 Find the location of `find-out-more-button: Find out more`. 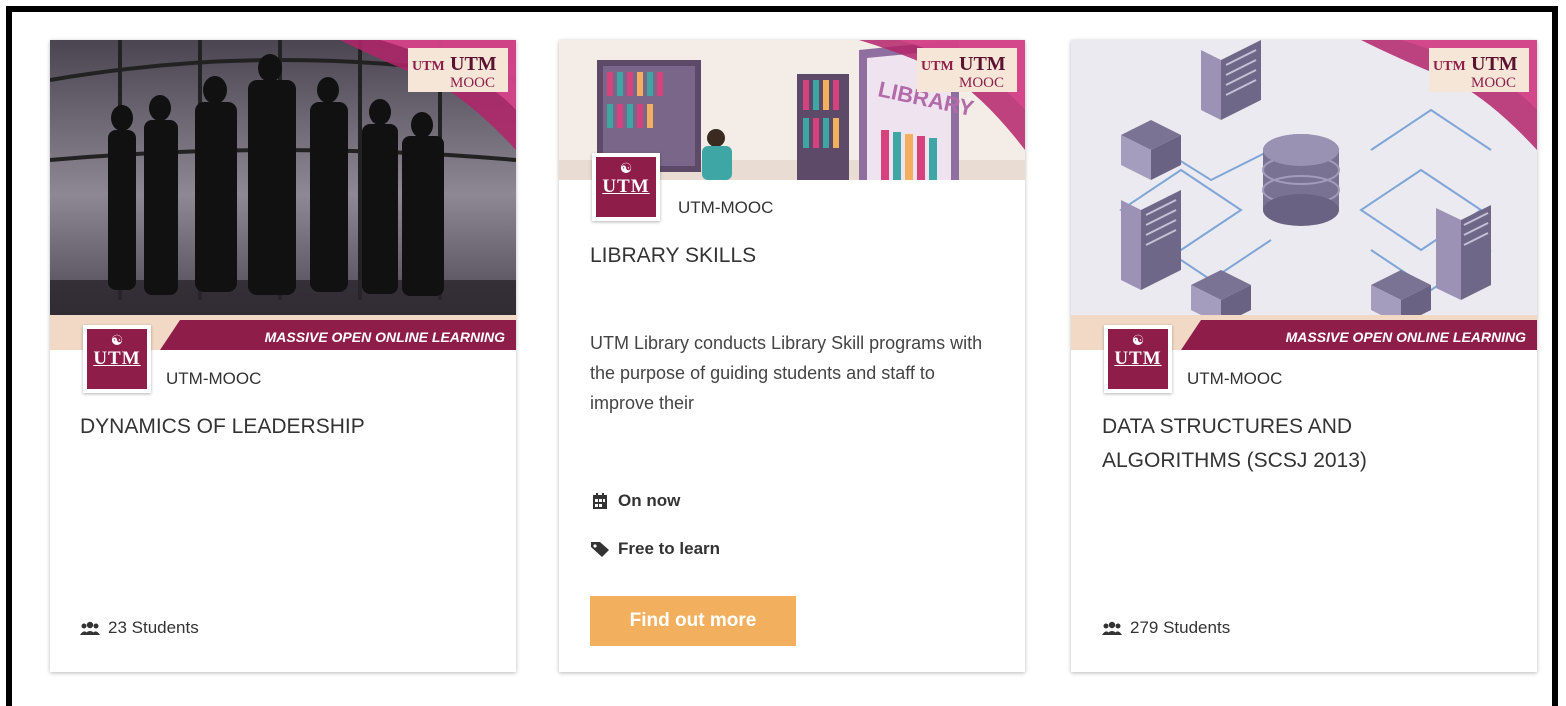

find-out-more-button: Find out more is located at coordinates (693, 621).